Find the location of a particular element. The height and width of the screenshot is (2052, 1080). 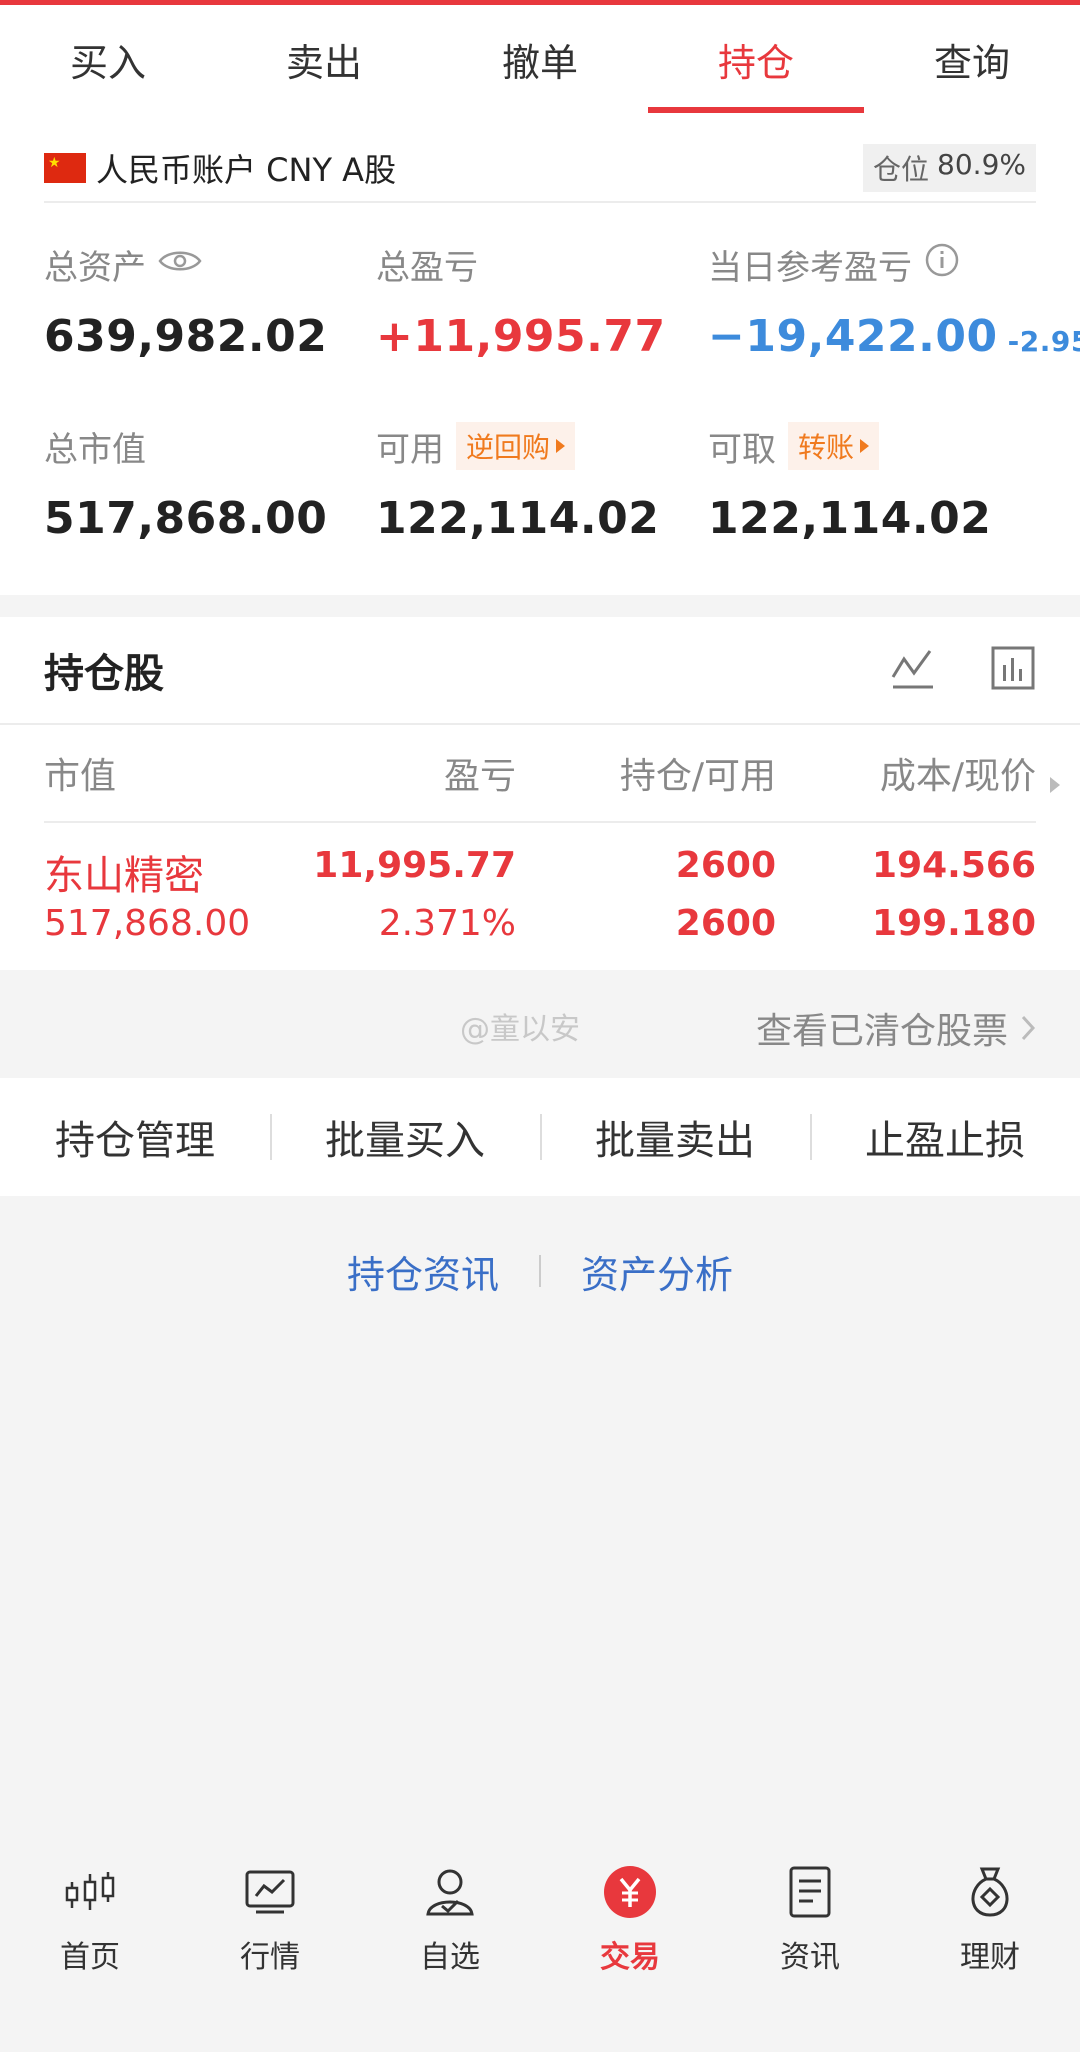

total-pnl-label: 总盈亏 is located at coordinates (427, 267).